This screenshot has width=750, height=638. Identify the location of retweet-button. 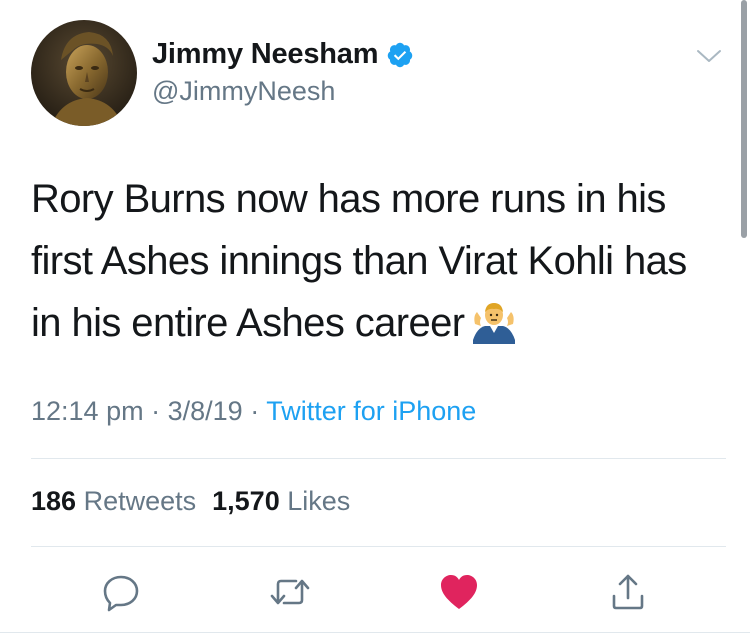
(290, 592).